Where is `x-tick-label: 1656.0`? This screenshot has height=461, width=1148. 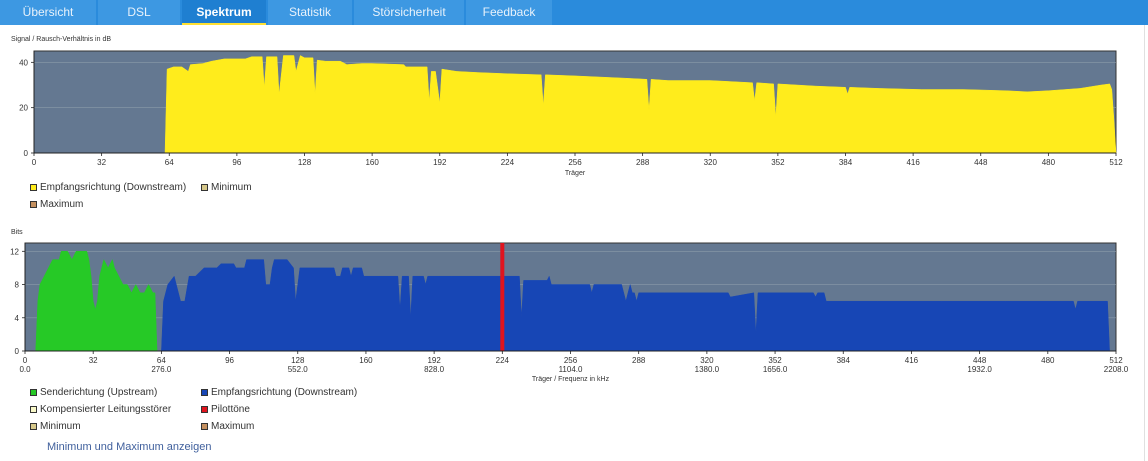 x-tick-label: 1656.0 is located at coordinates (775, 369).